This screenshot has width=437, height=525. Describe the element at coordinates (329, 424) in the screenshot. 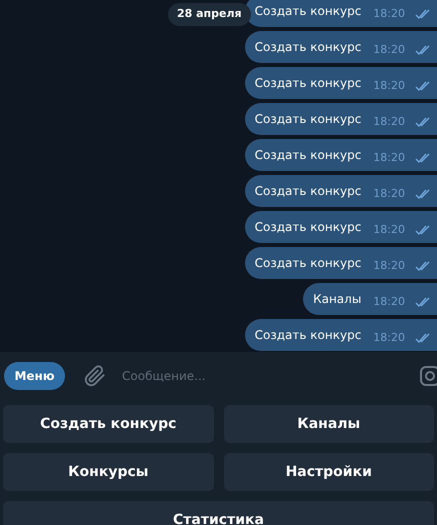

I see `keyboard-button: Каналы` at that location.